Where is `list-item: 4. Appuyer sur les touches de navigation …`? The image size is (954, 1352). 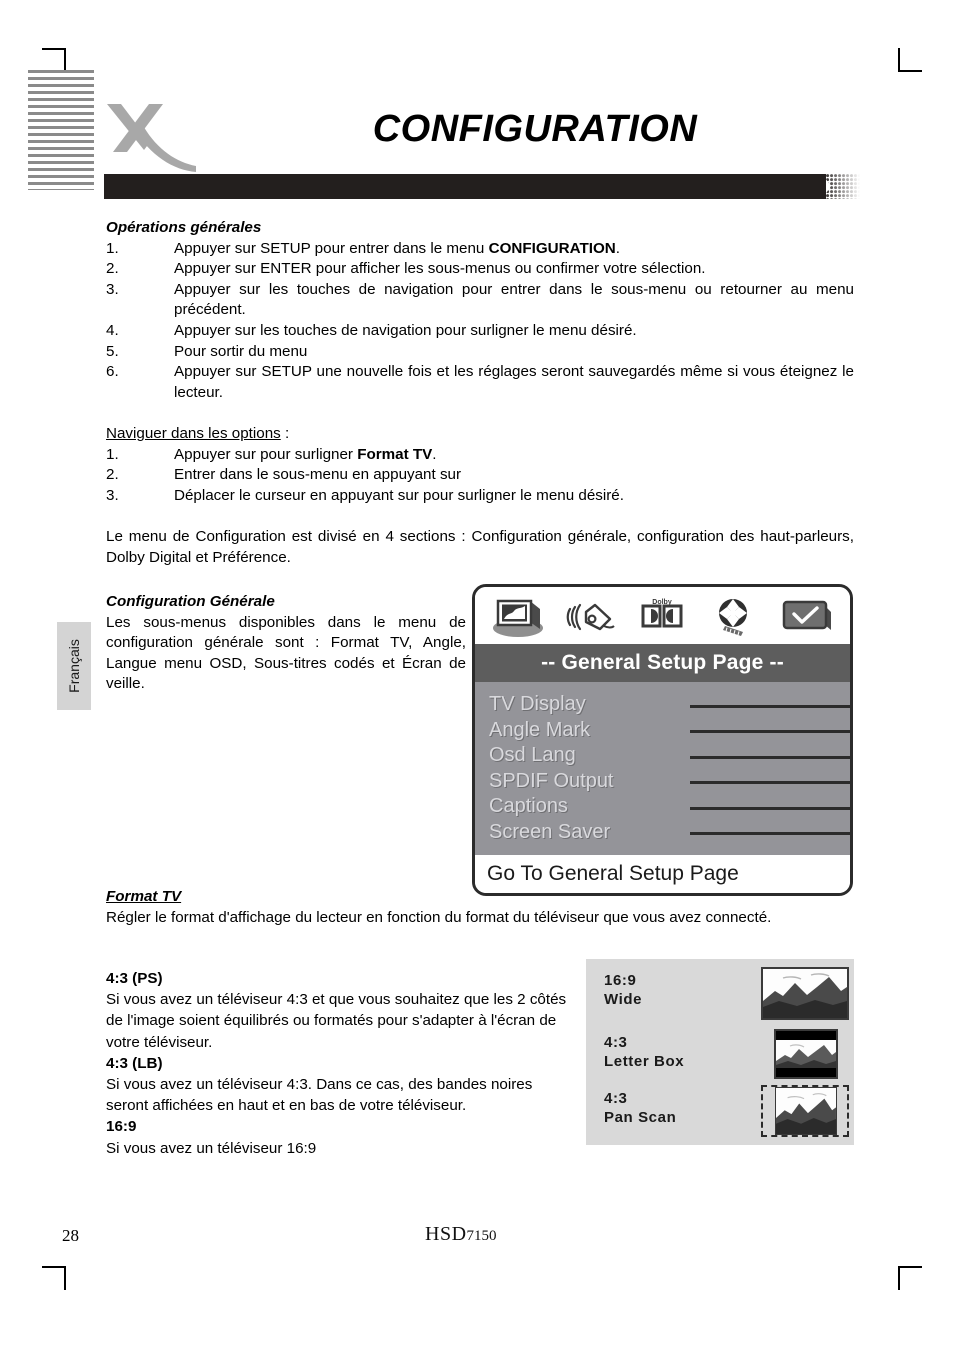
list-item: 4. Appuyer sur les touches de navigation … is located at coordinates (480, 331).